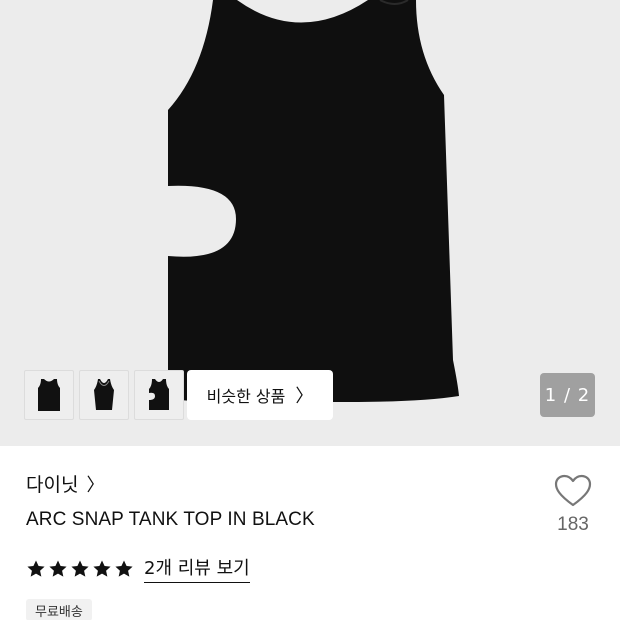  What do you see at coordinates (138, 568) in the screenshot?
I see `rating-row: 2개 리뷰 보기` at bounding box center [138, 568].